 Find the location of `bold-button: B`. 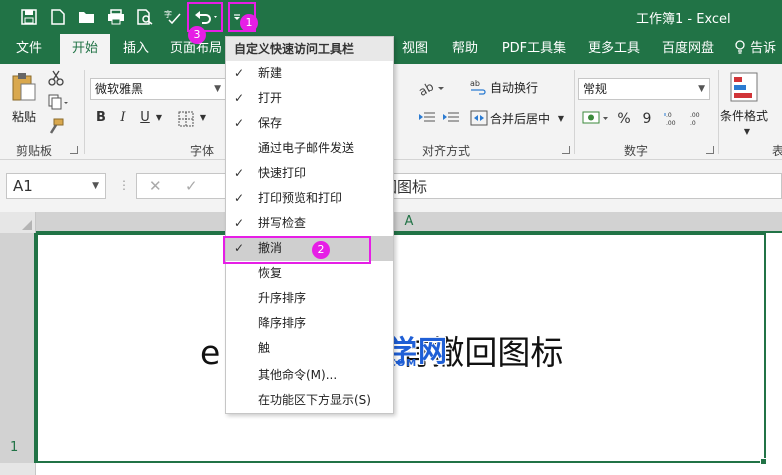

bold-button: B is located at coordinates (101, 118).